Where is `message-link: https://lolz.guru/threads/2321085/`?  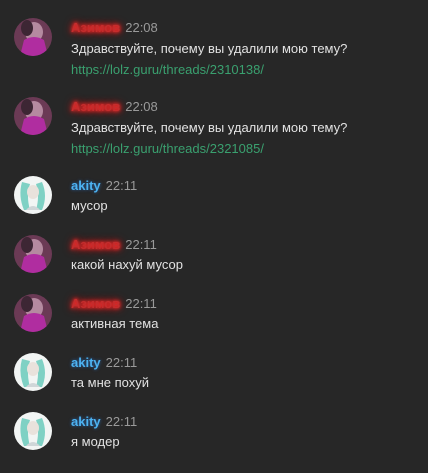
message-link: https://lolz.guru/threads/2321085/ is located at coordinates (167, 148).